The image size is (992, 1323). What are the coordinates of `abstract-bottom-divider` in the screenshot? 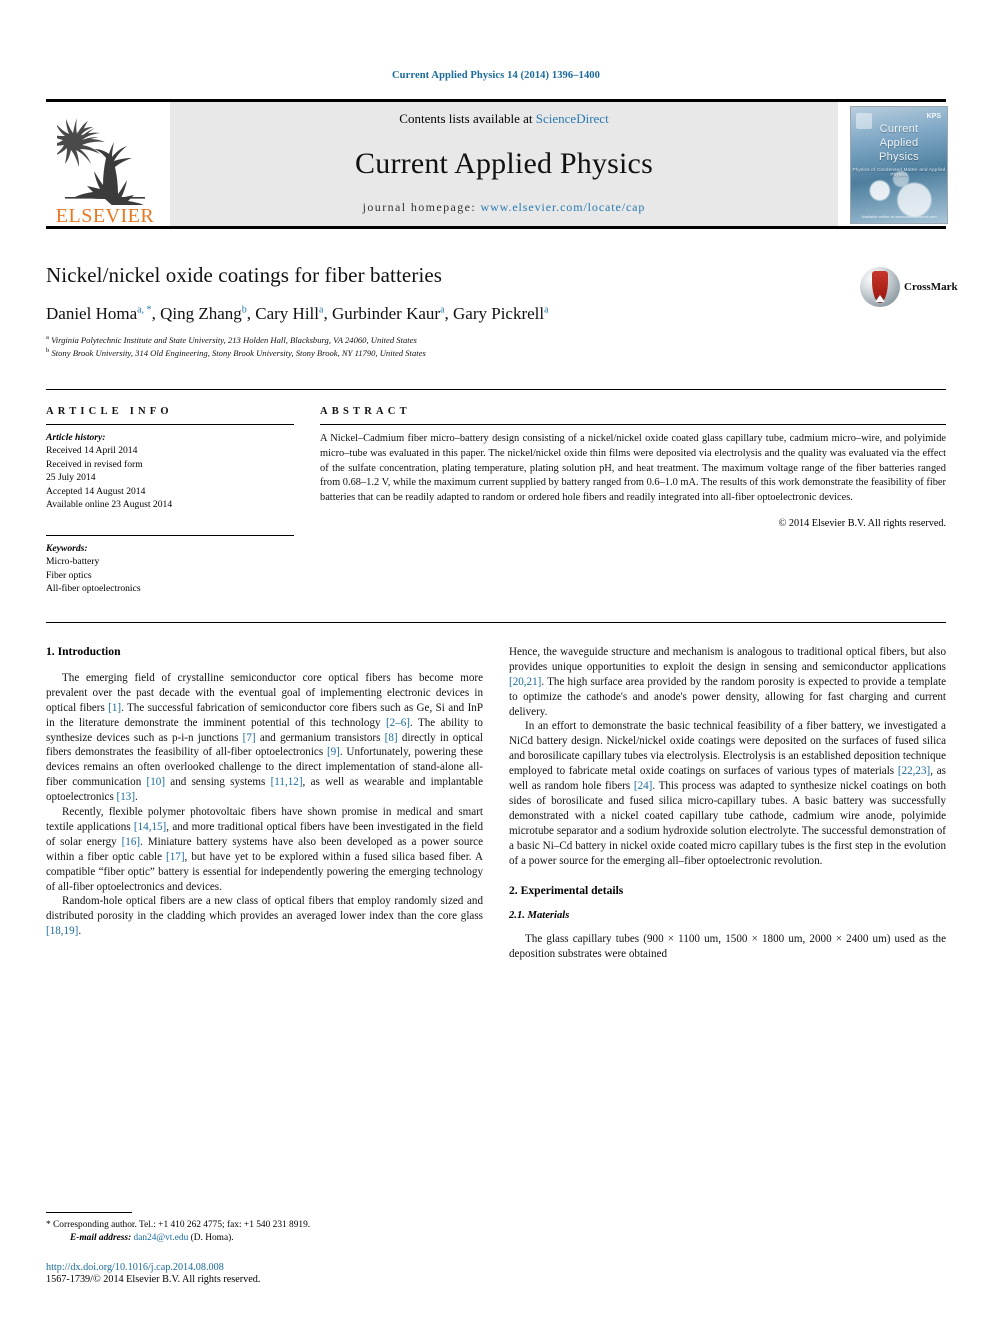 It's located at (496, 622).